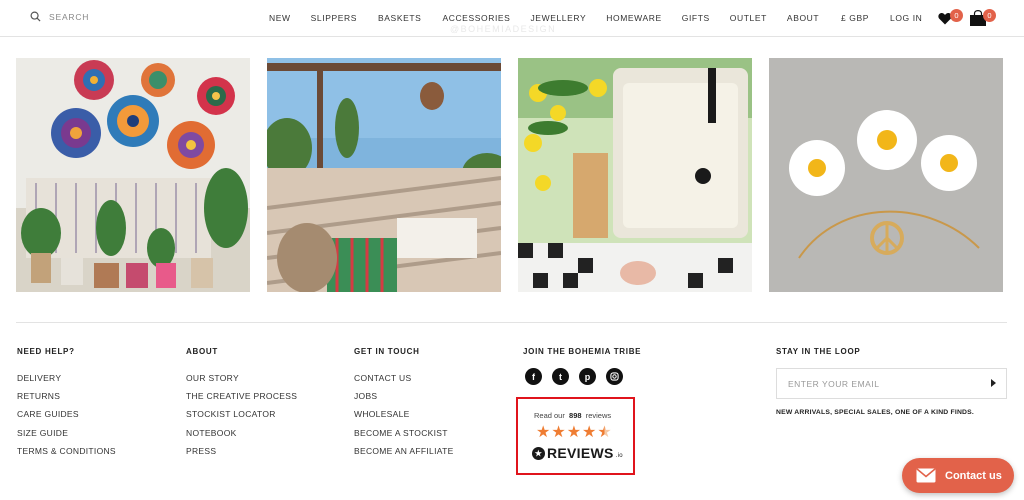 The image size is (1024, 500). I want to click on search-bar, so click(99, 16).